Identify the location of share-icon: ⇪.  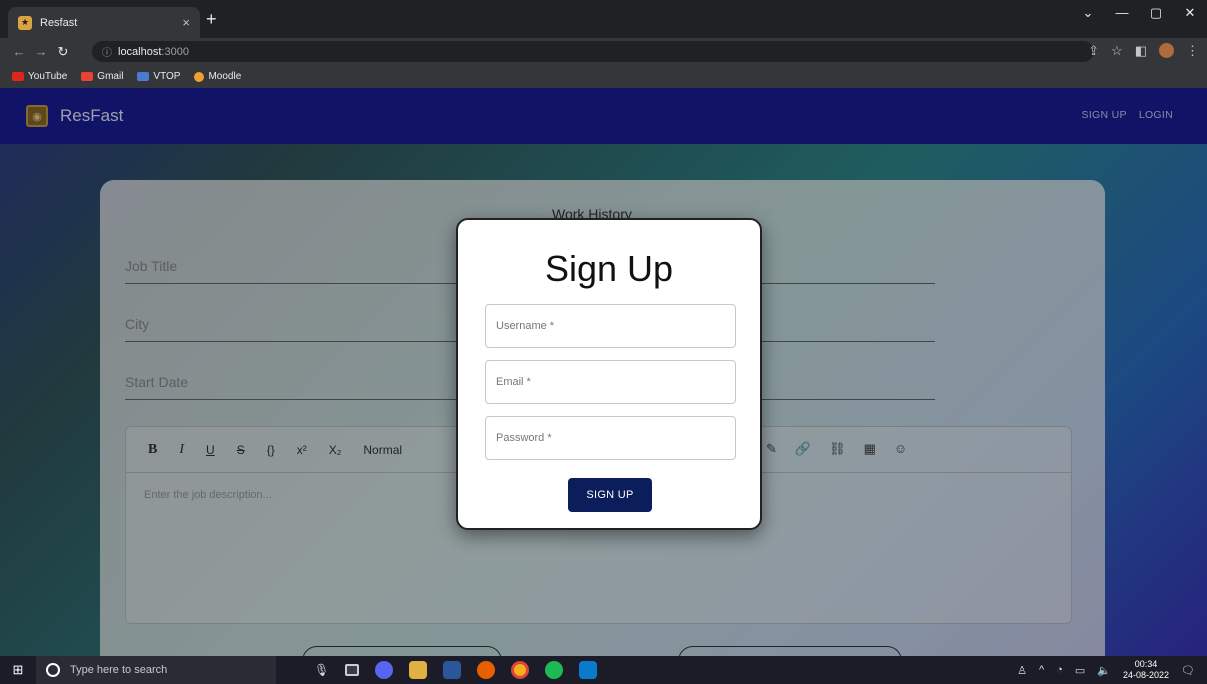
(1093, 51).